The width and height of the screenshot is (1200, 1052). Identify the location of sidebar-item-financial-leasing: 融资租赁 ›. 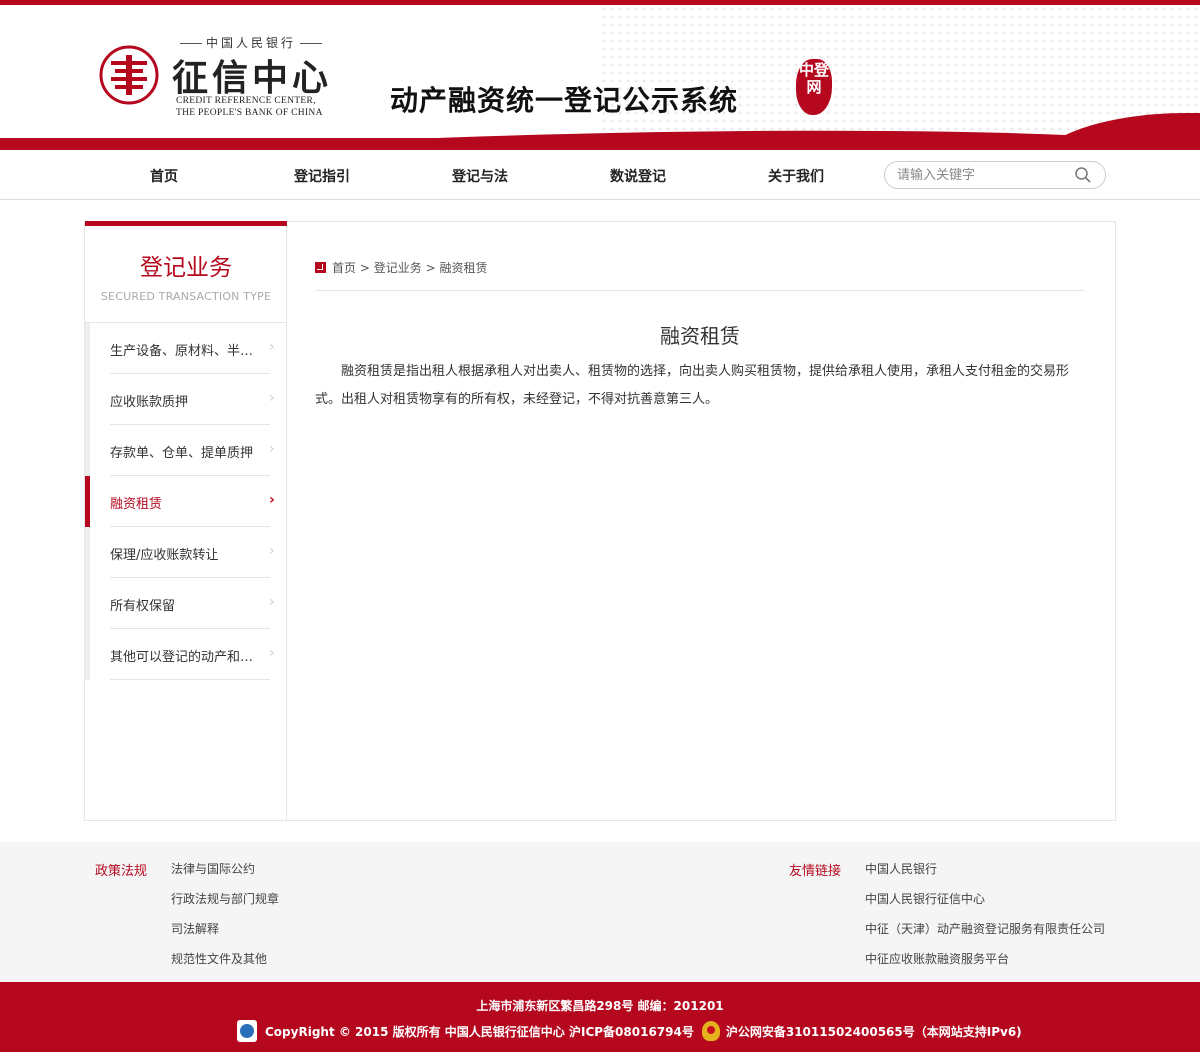
(186, 501).